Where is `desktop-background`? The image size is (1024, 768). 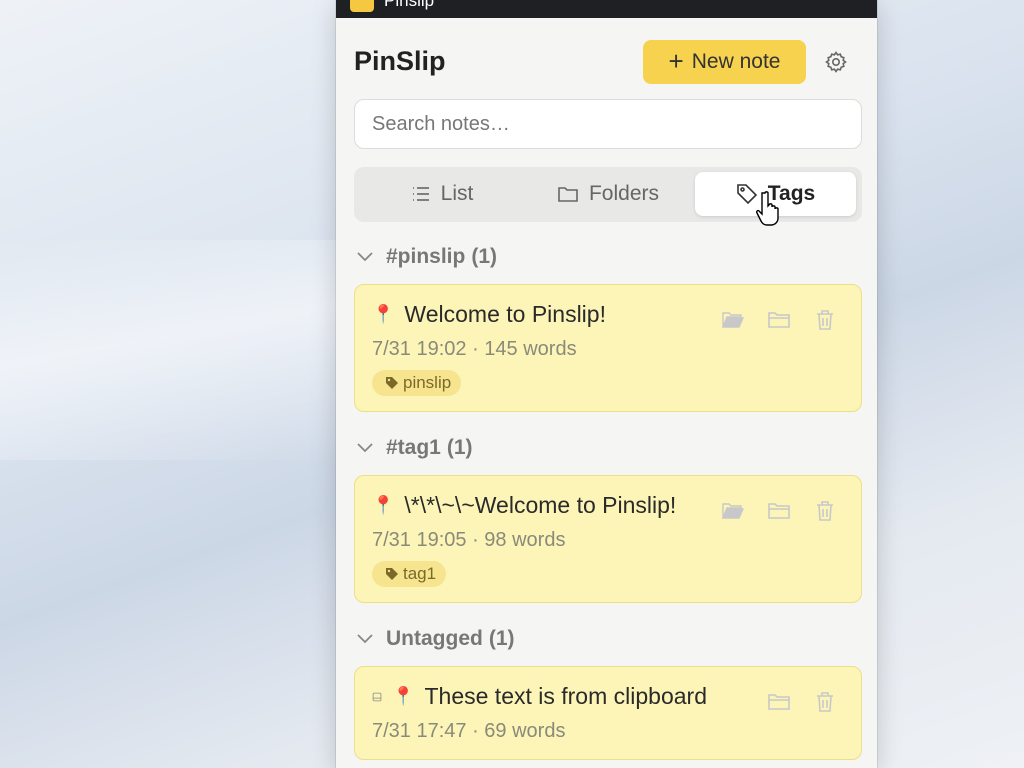 desktop-background is located at coordinates (170, 350).